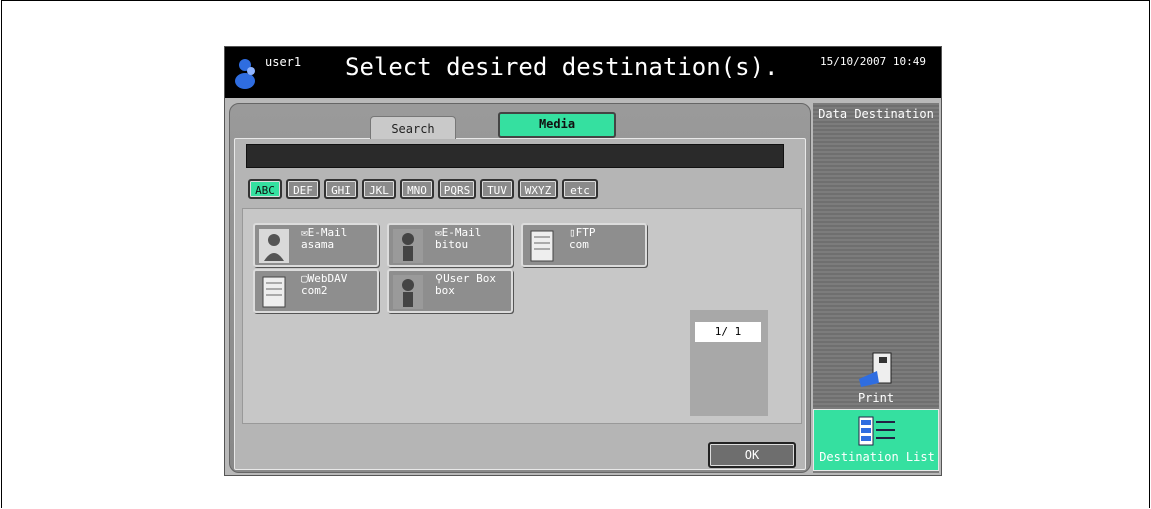  Describe the element at coordinates (445, 290) in the screenshot. I see `destination-name: box` at that location.